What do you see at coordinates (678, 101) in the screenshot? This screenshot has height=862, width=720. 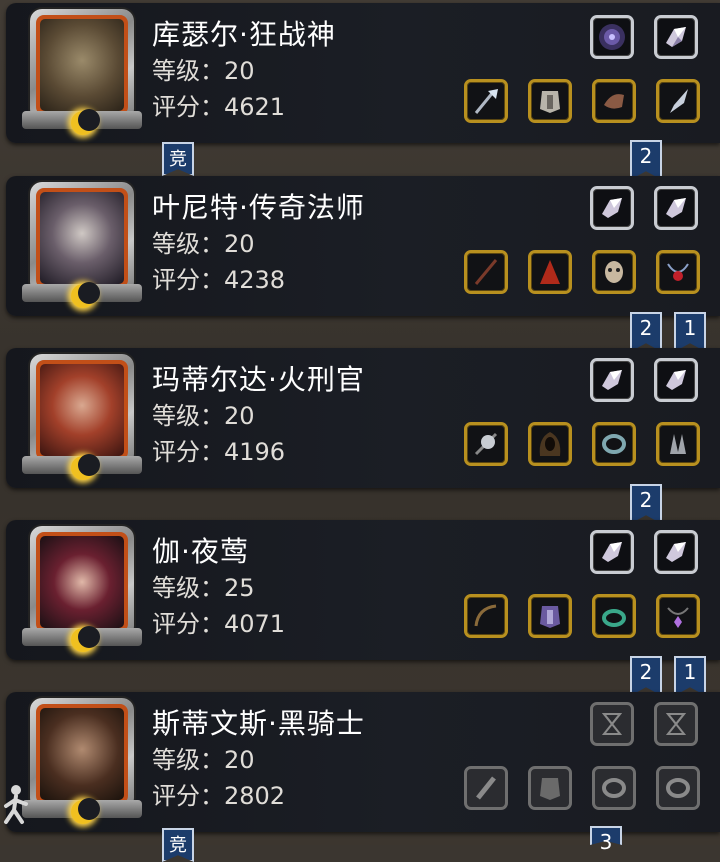 I see `blade-icon` at bounding box center [678, 101].